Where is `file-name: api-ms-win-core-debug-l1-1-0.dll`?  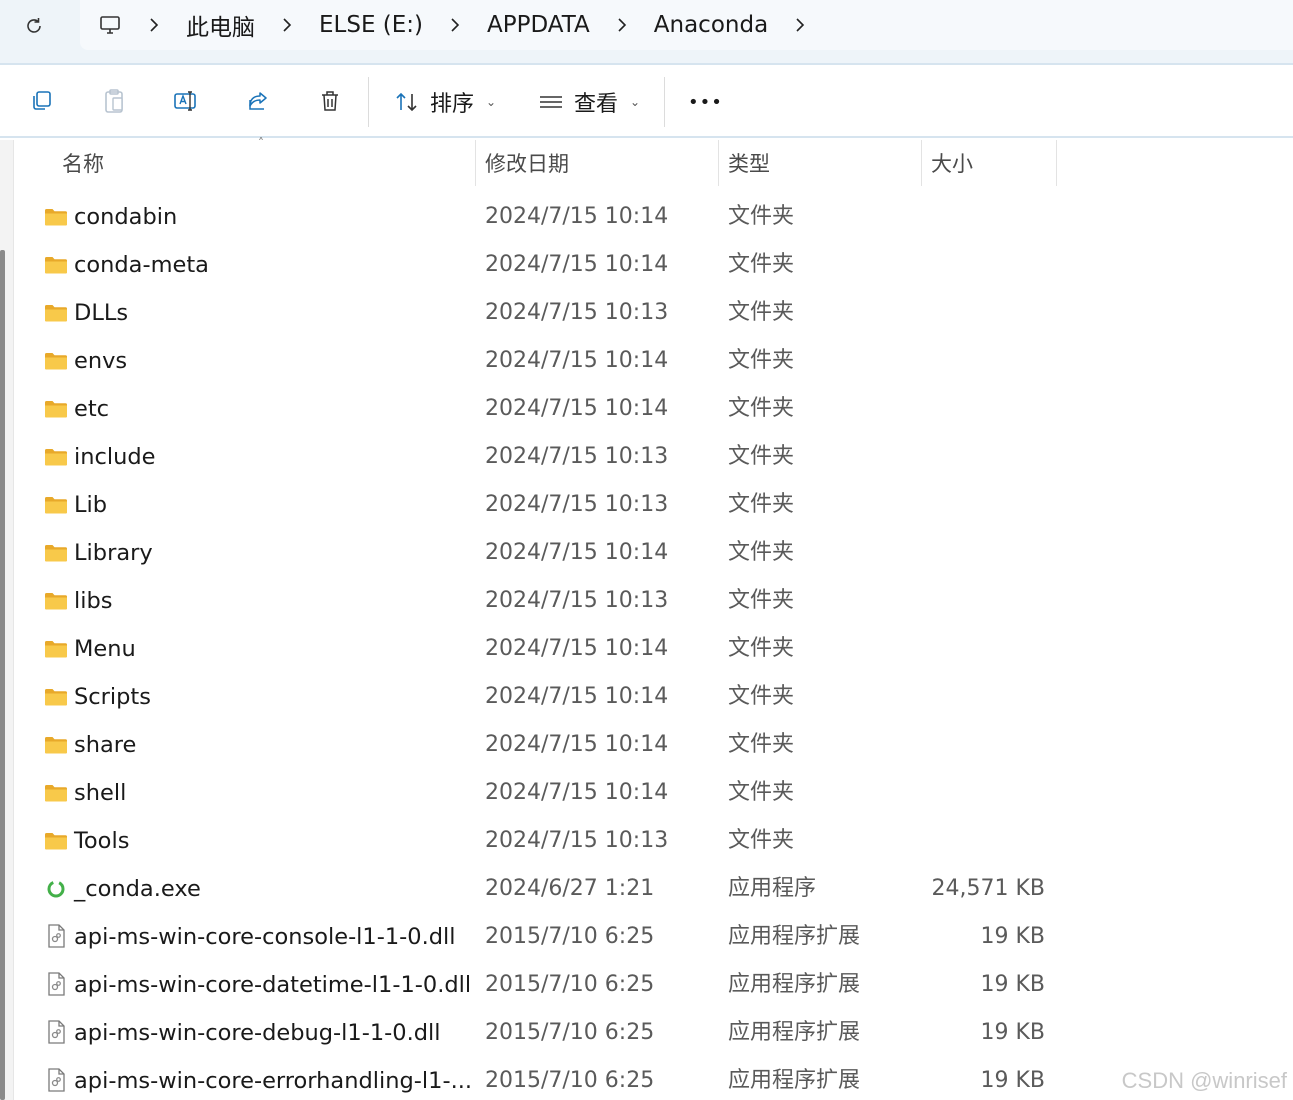
file-name: api-ms-win-core-debug-l1-1-0.dll is located at coordinates (257, 1033).